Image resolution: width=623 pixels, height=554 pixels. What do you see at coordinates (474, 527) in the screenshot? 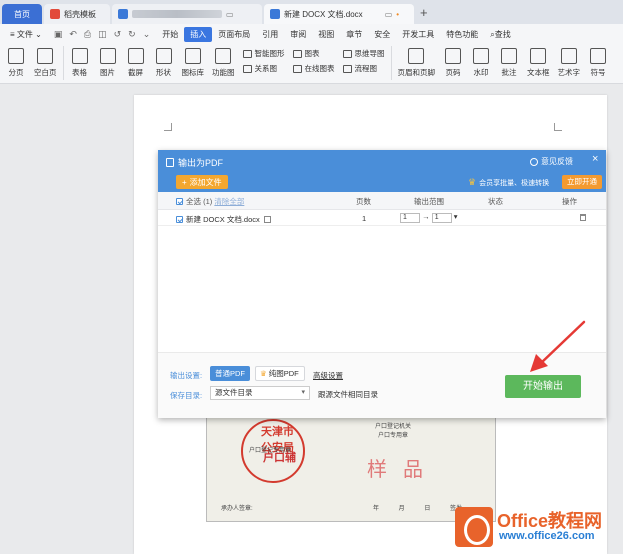
I see `office-logo-icon` at bounding box center [474, 527].